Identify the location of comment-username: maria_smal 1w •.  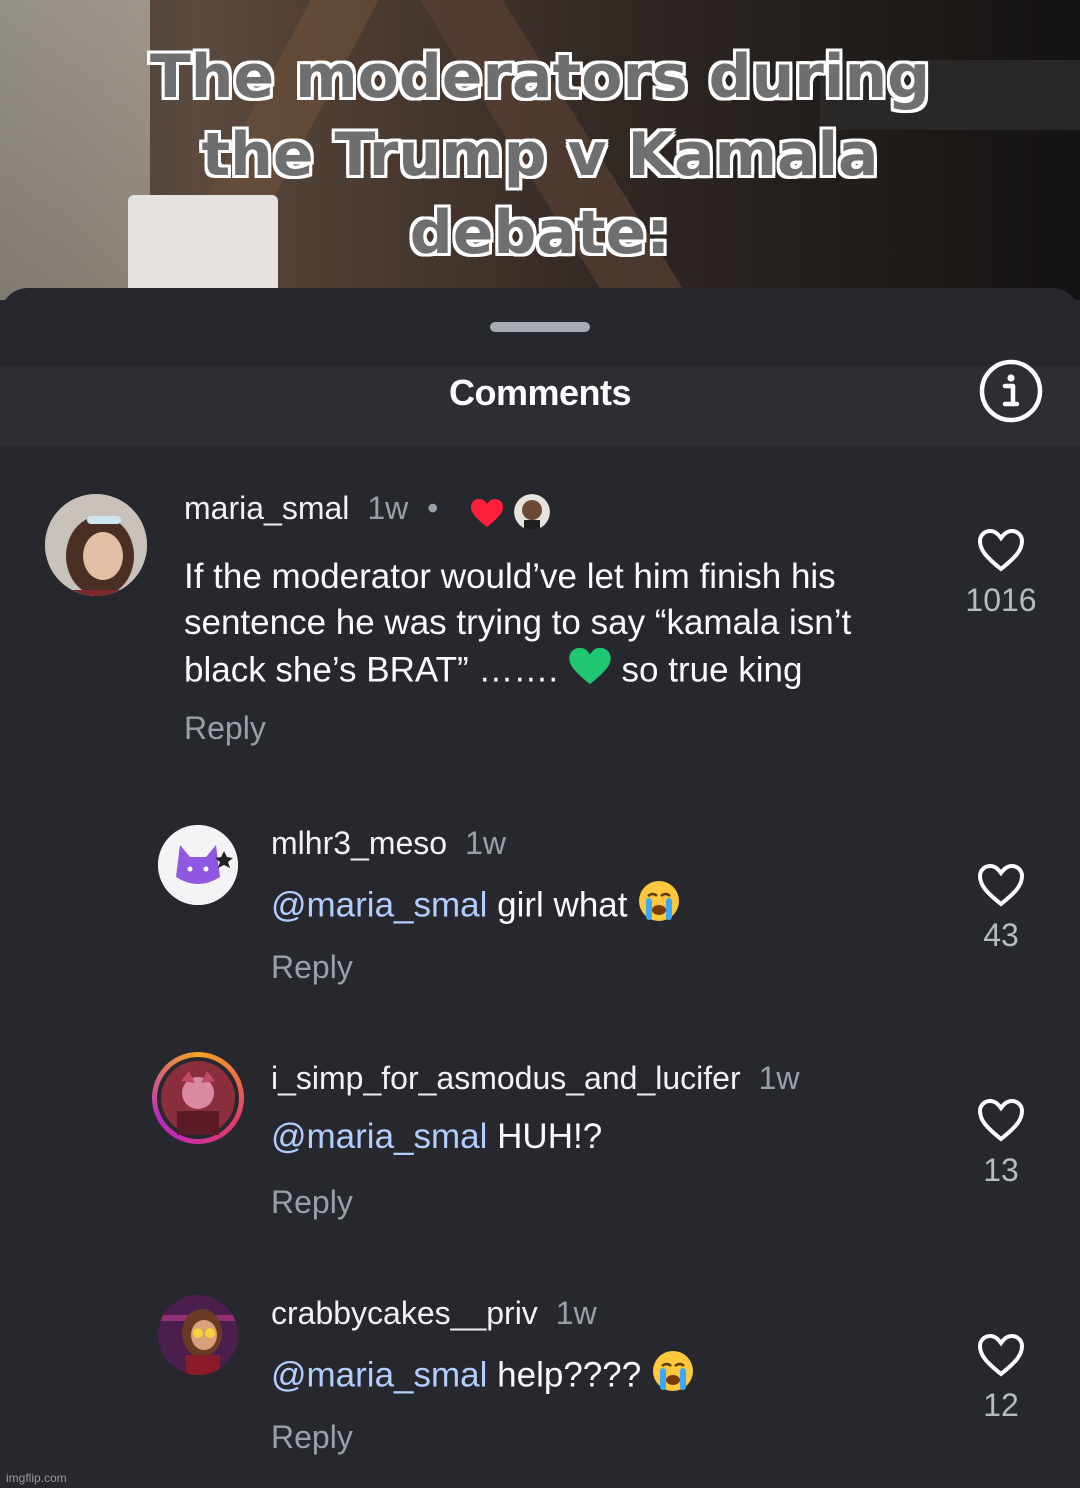
(311, 508).